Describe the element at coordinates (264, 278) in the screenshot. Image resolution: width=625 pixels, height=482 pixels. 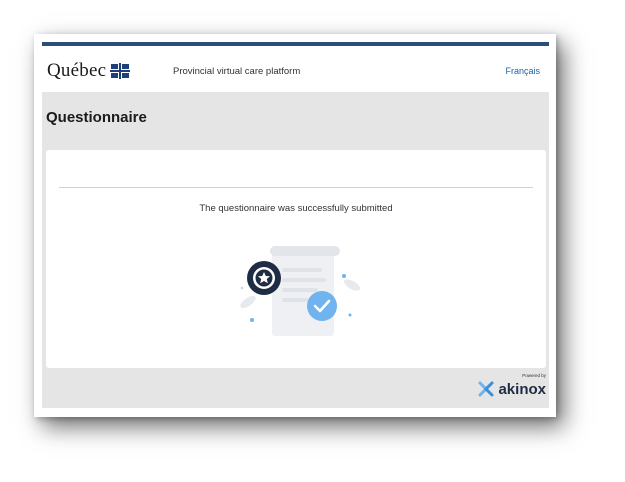
I see `award-seal-icon` at that location.